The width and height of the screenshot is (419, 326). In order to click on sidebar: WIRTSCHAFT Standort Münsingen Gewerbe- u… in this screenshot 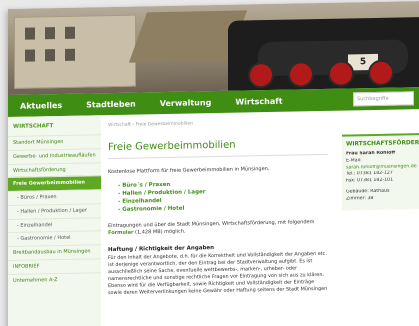, I will do `click(54, 220)`.